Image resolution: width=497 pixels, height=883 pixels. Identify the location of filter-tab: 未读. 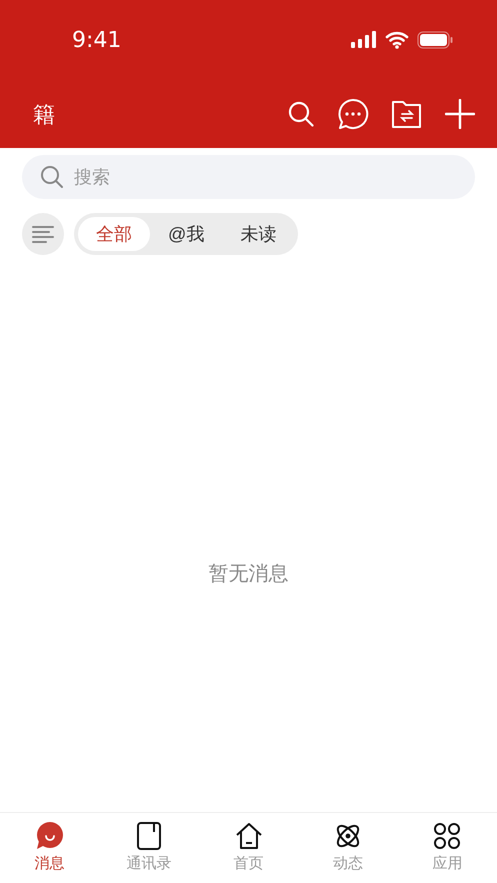
(258, 234).